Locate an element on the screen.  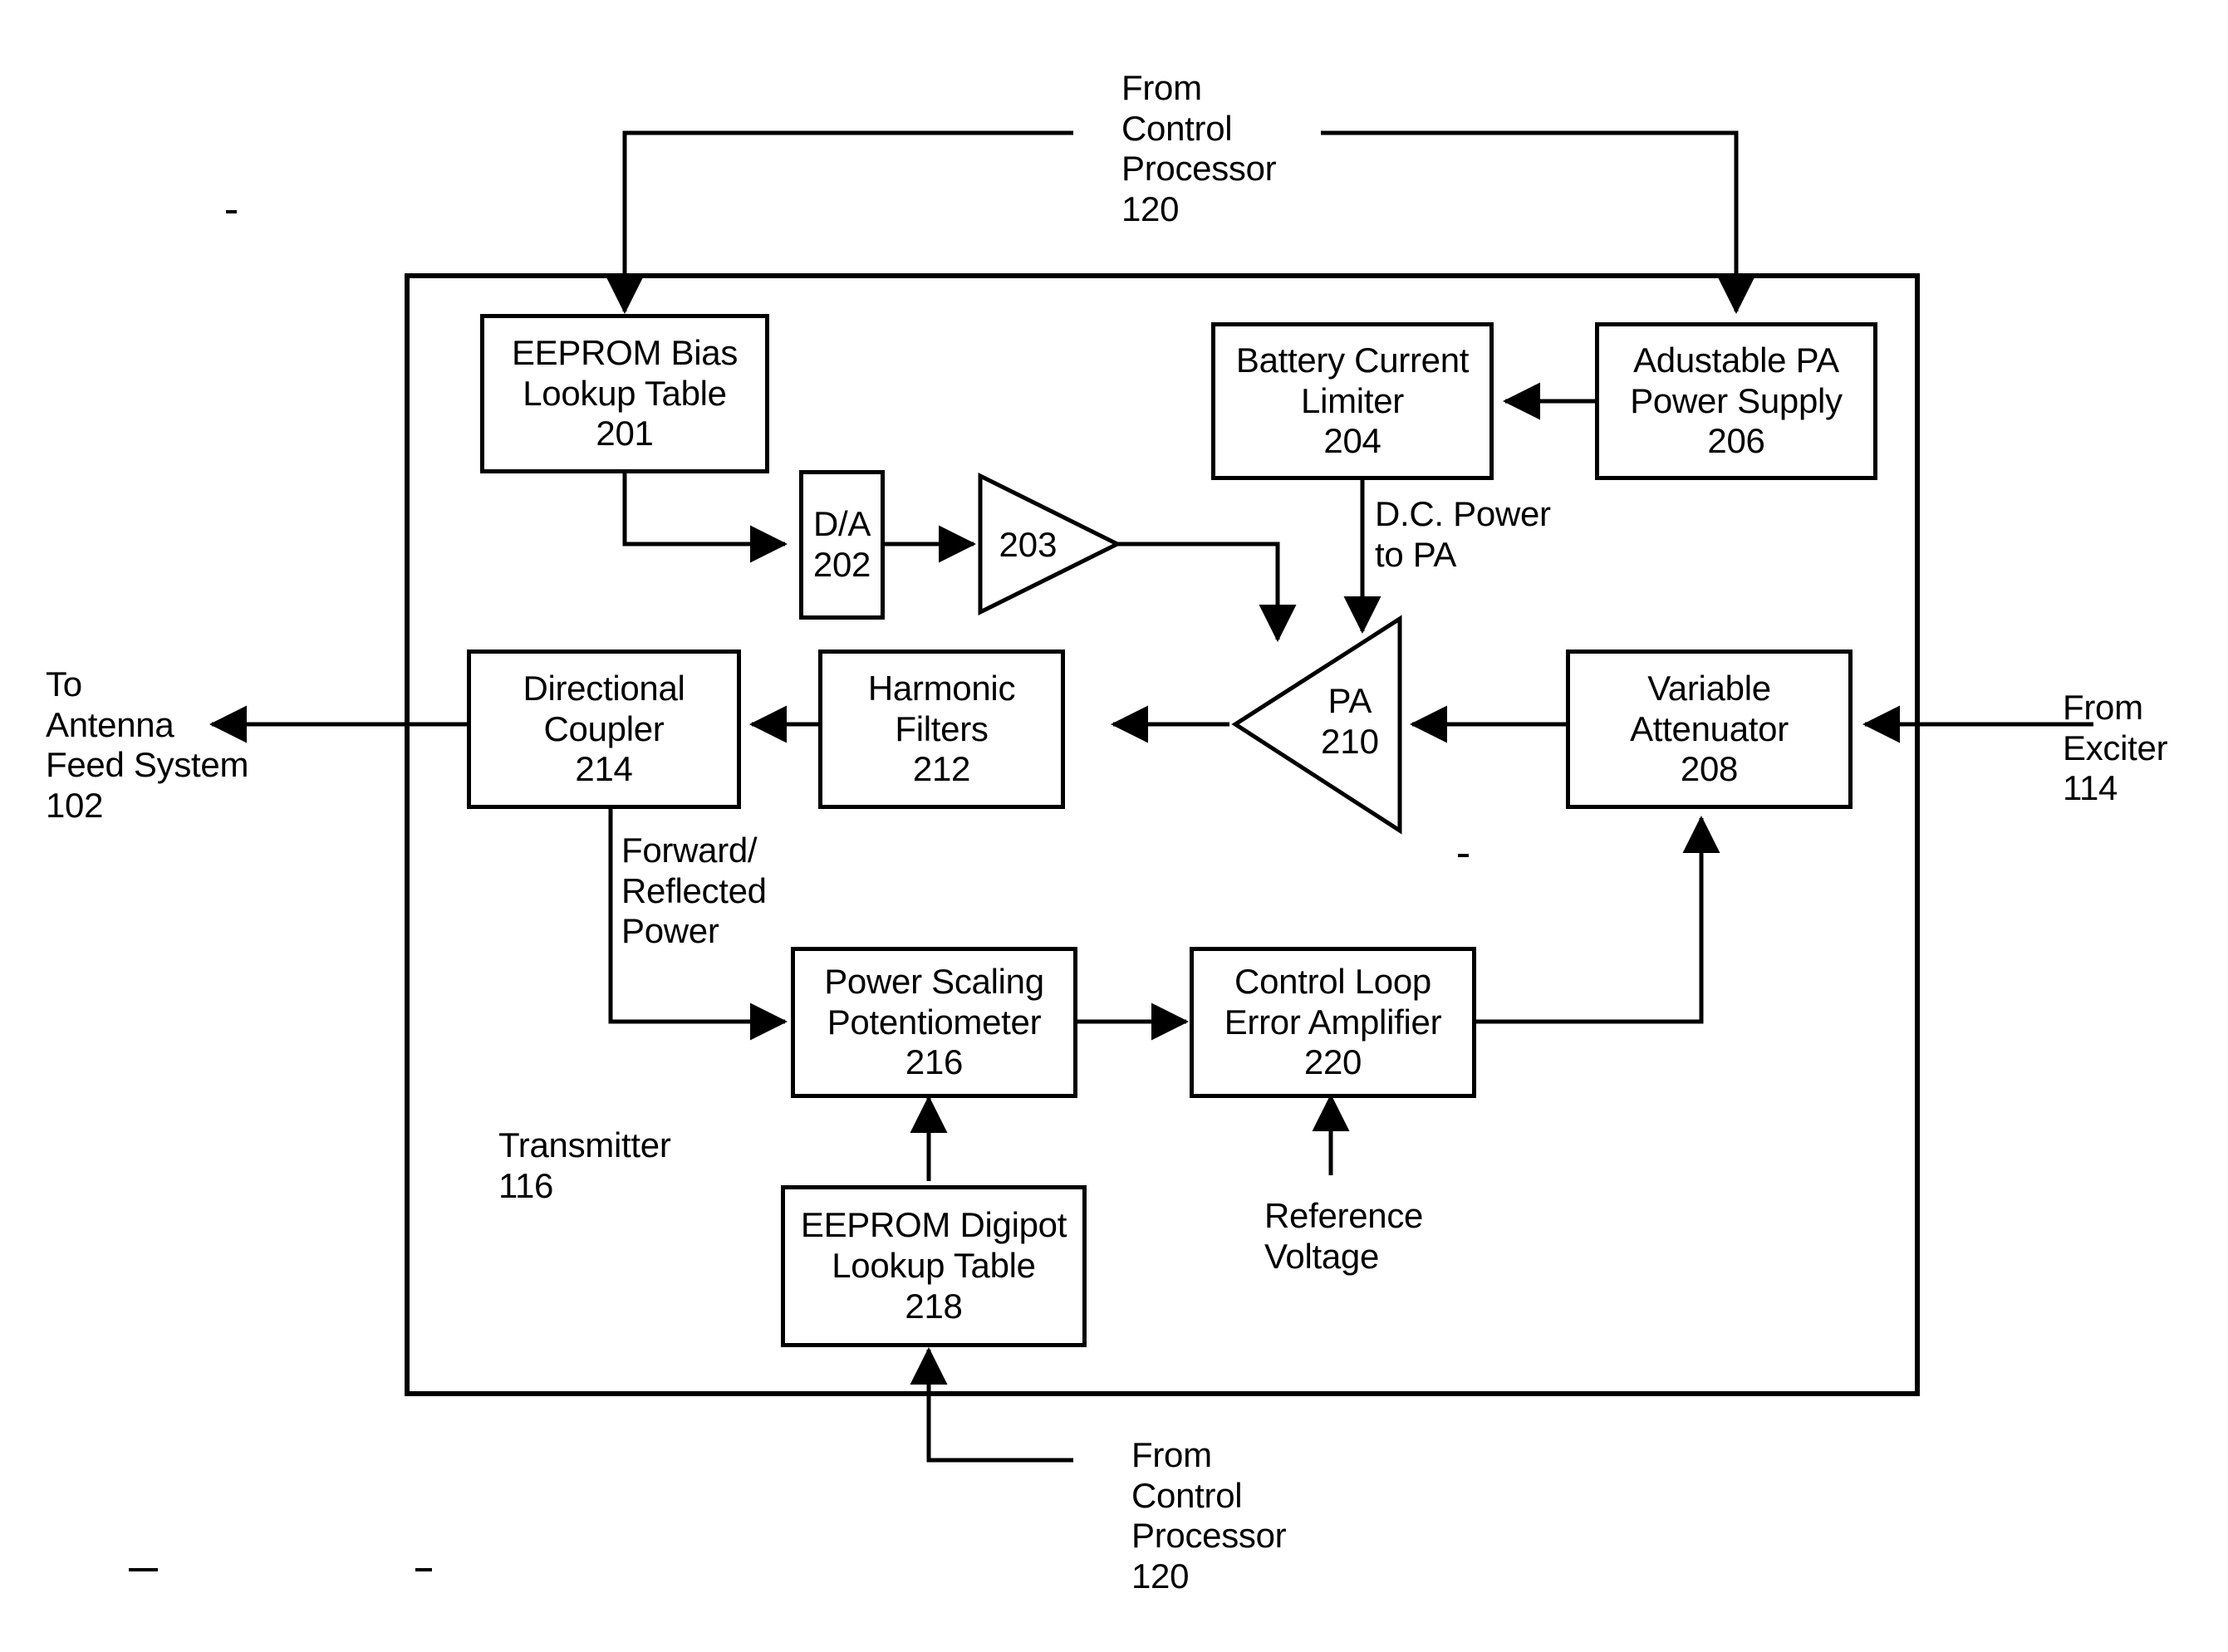
wire-cp-to-pa-supply is located at coordinates (1538, 222).